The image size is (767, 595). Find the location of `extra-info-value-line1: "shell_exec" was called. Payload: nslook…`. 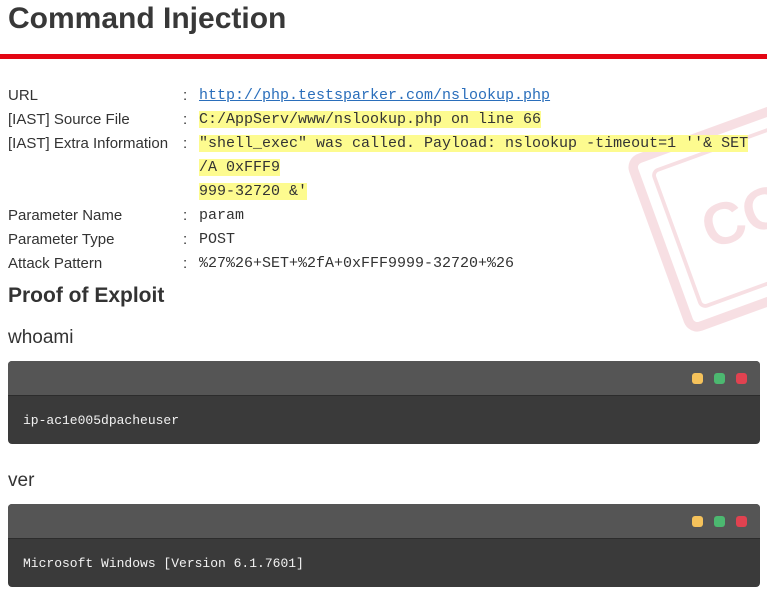

extra-info-value-line1: "shell_exec" was called. Payload: nslook… is located at coordinates (474, 155).